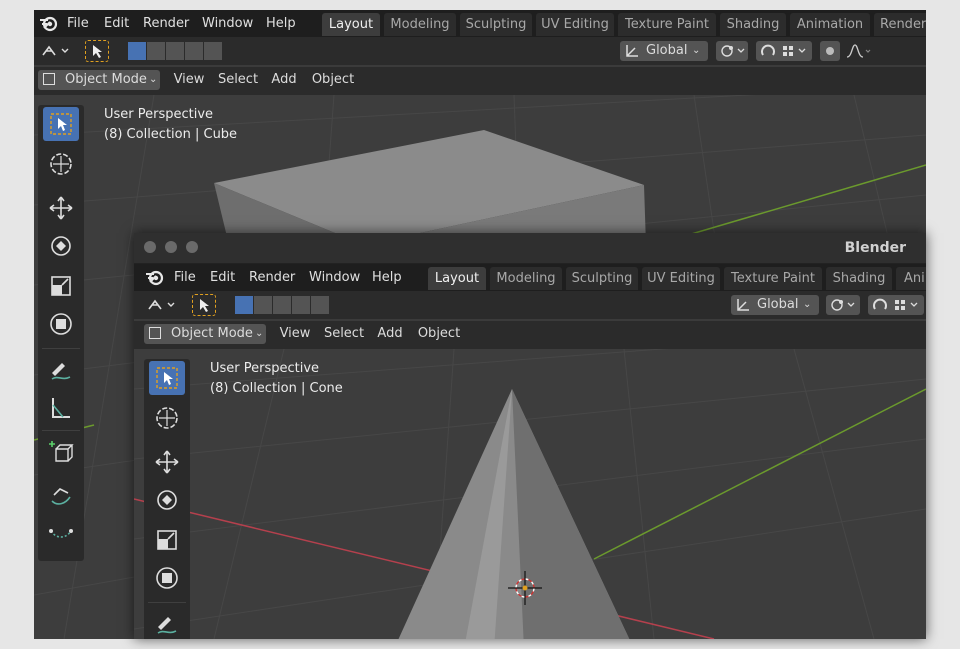 This screenshot has width=960, height=649. I want to click on toolbar-front, so click(167, 499).